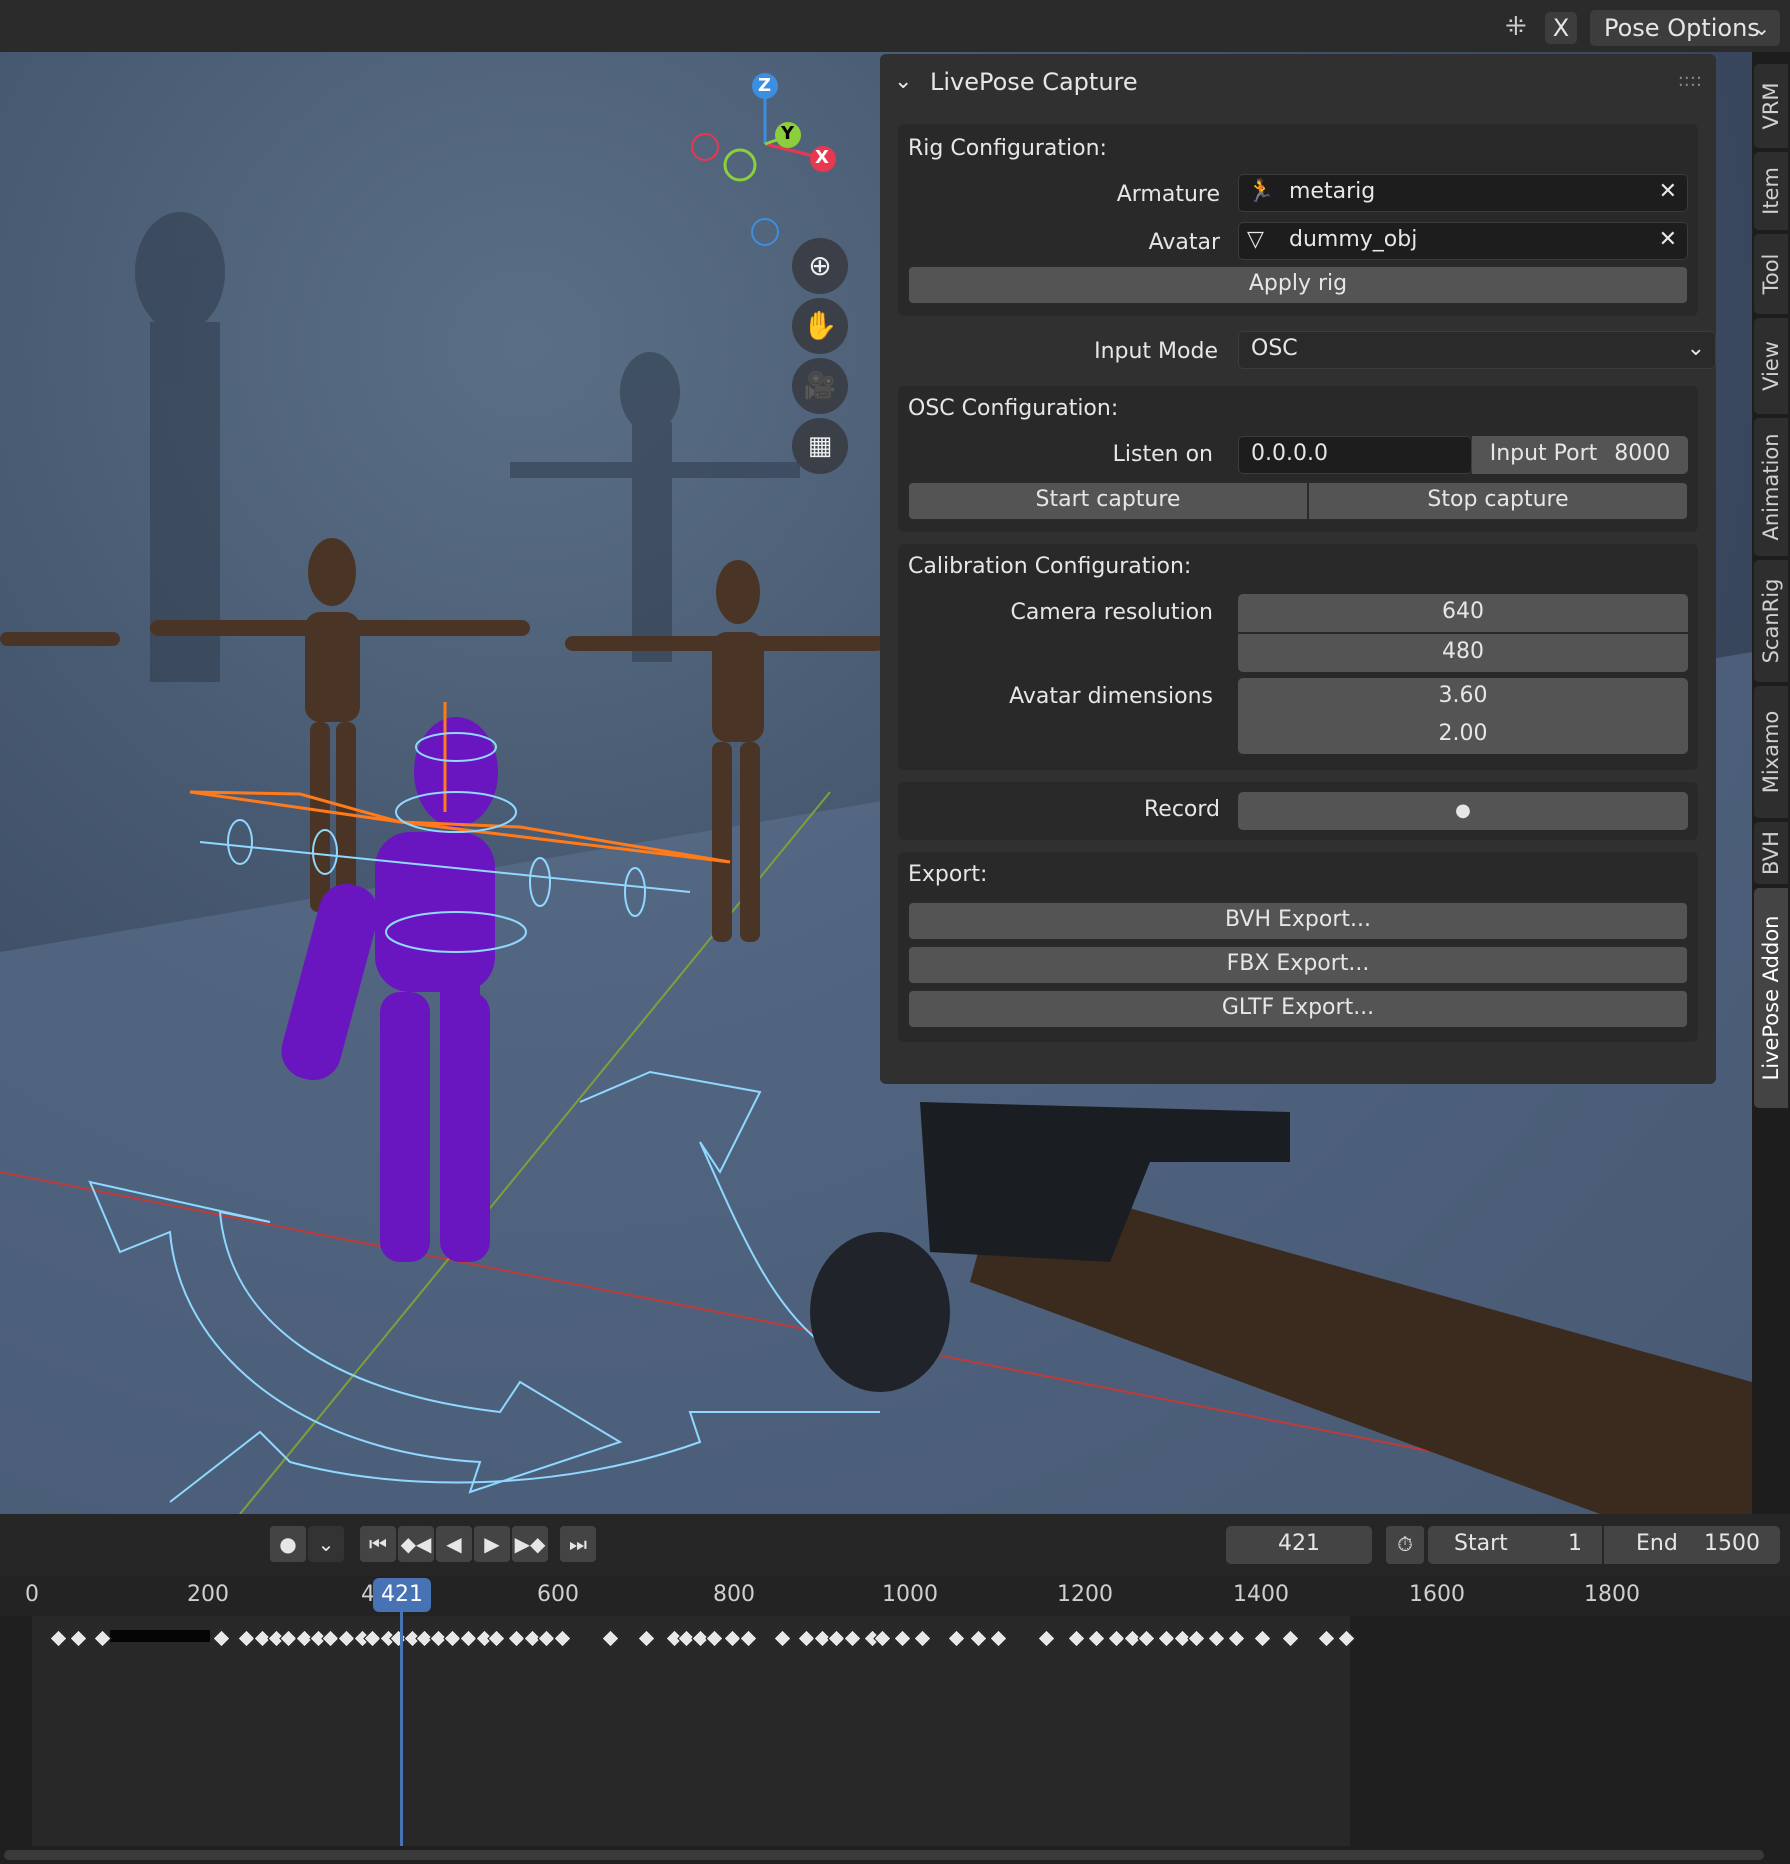 The width and height of the screenshot is (1790, 1864). Describe the element at coordinates (1353, 239) in the screenshot. I see `avatar-value: dummy_obj` at that location.